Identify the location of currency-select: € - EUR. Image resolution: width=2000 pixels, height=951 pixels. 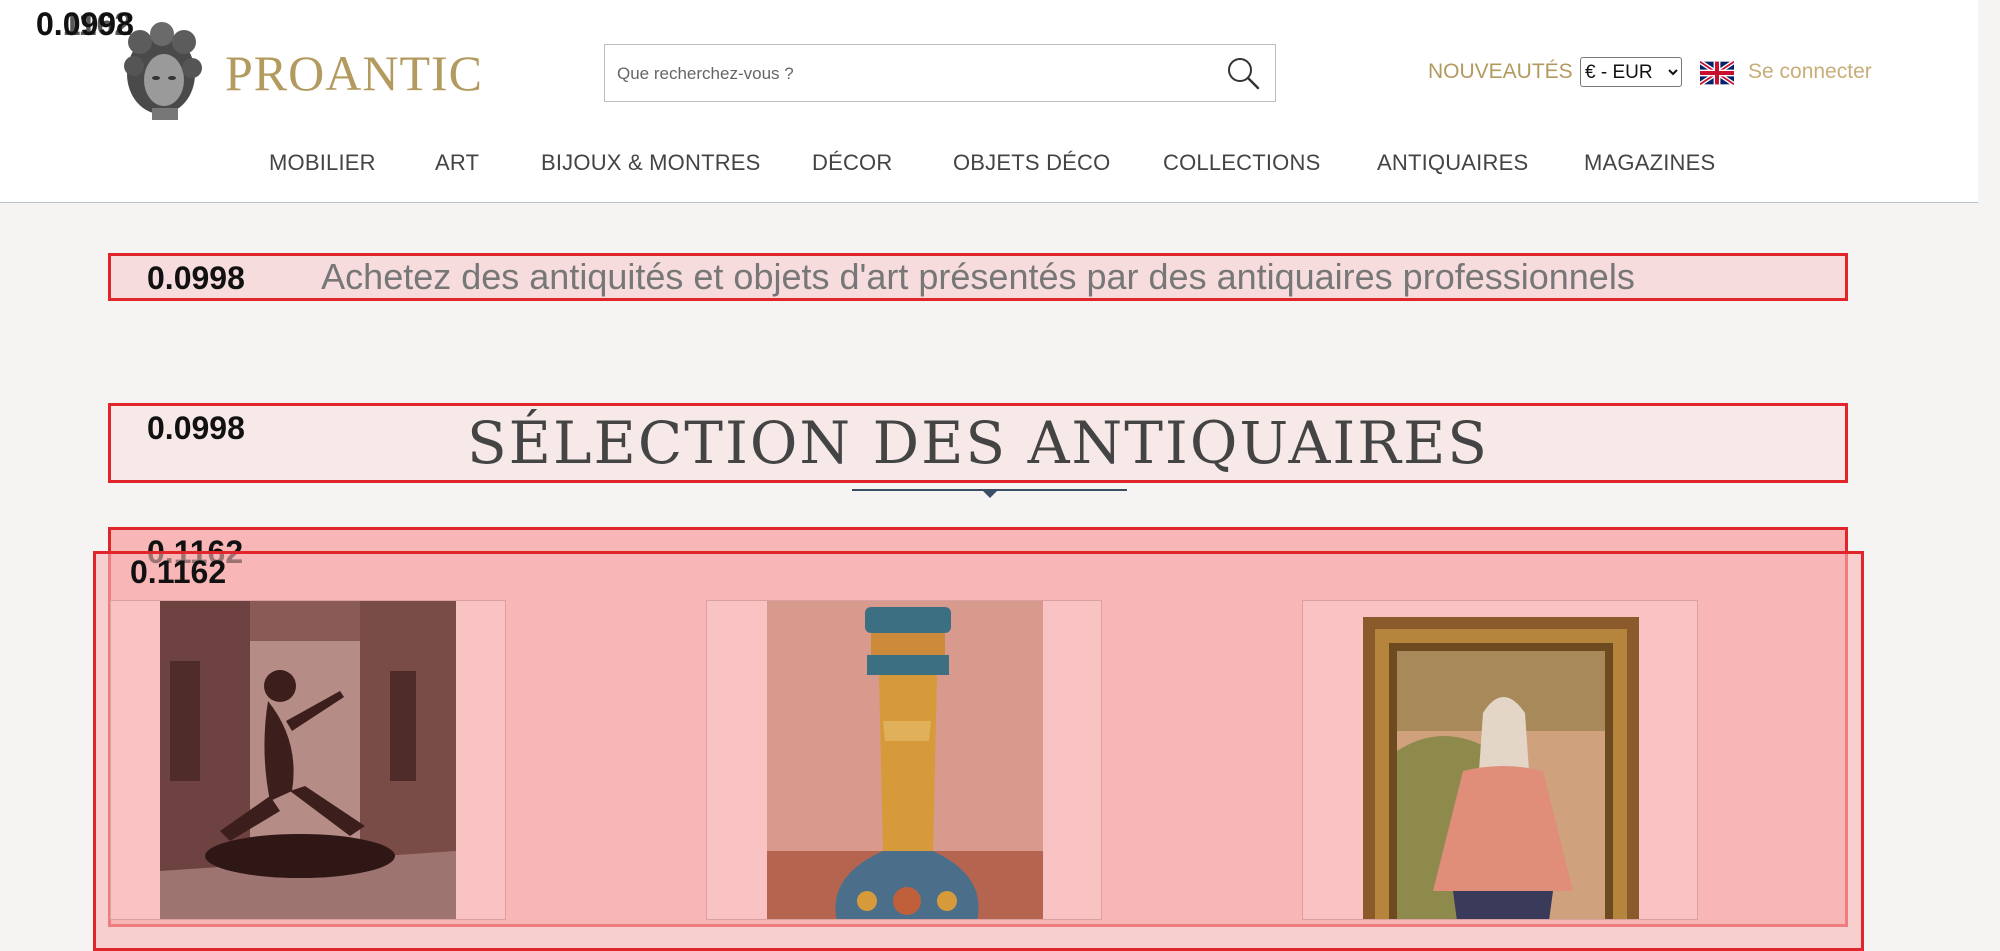
(1631, 72).